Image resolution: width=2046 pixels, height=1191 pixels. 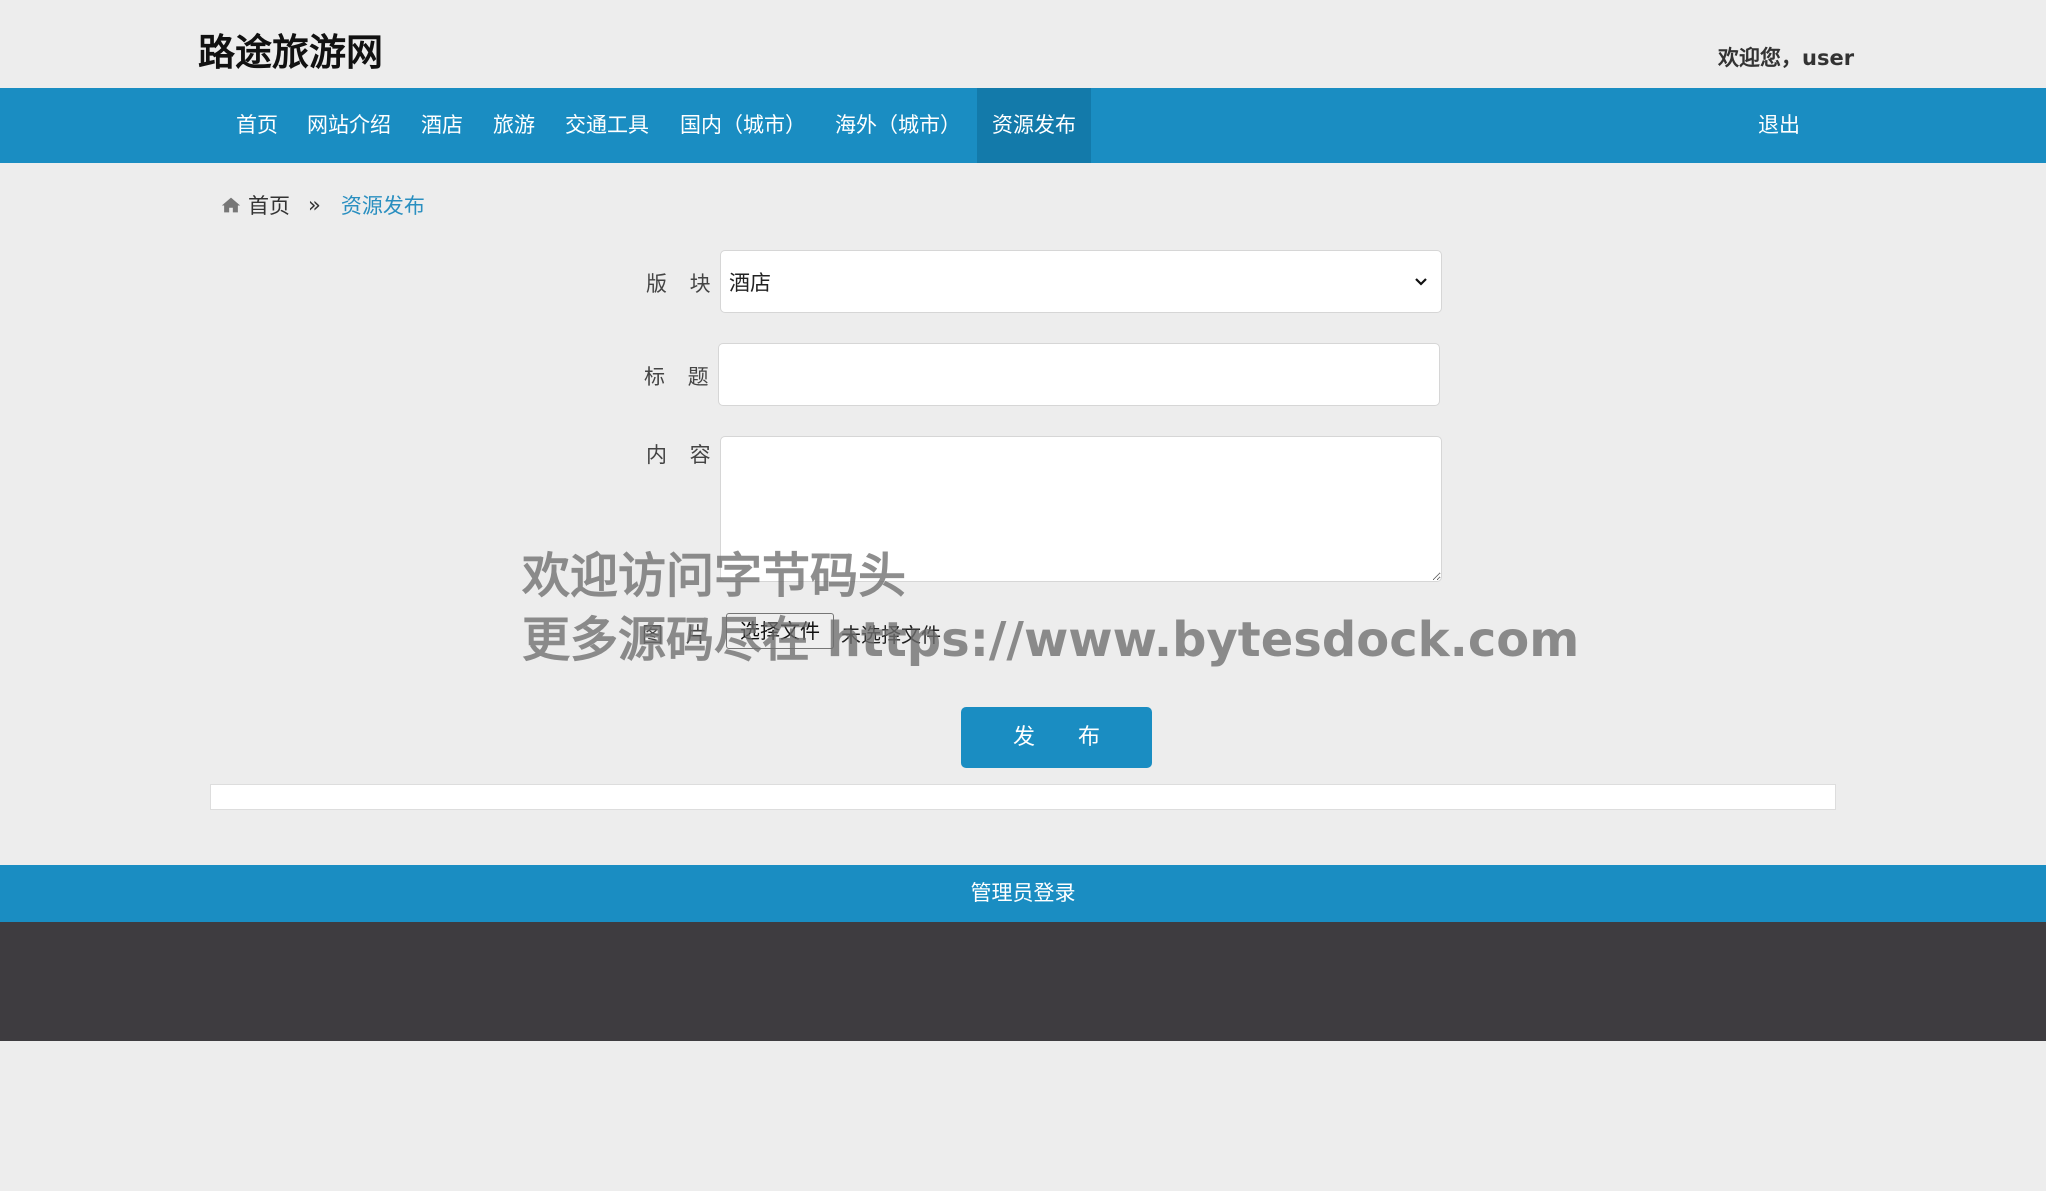 I want to click on site-logo: 路途旅游网, so click(x=290, y=49).